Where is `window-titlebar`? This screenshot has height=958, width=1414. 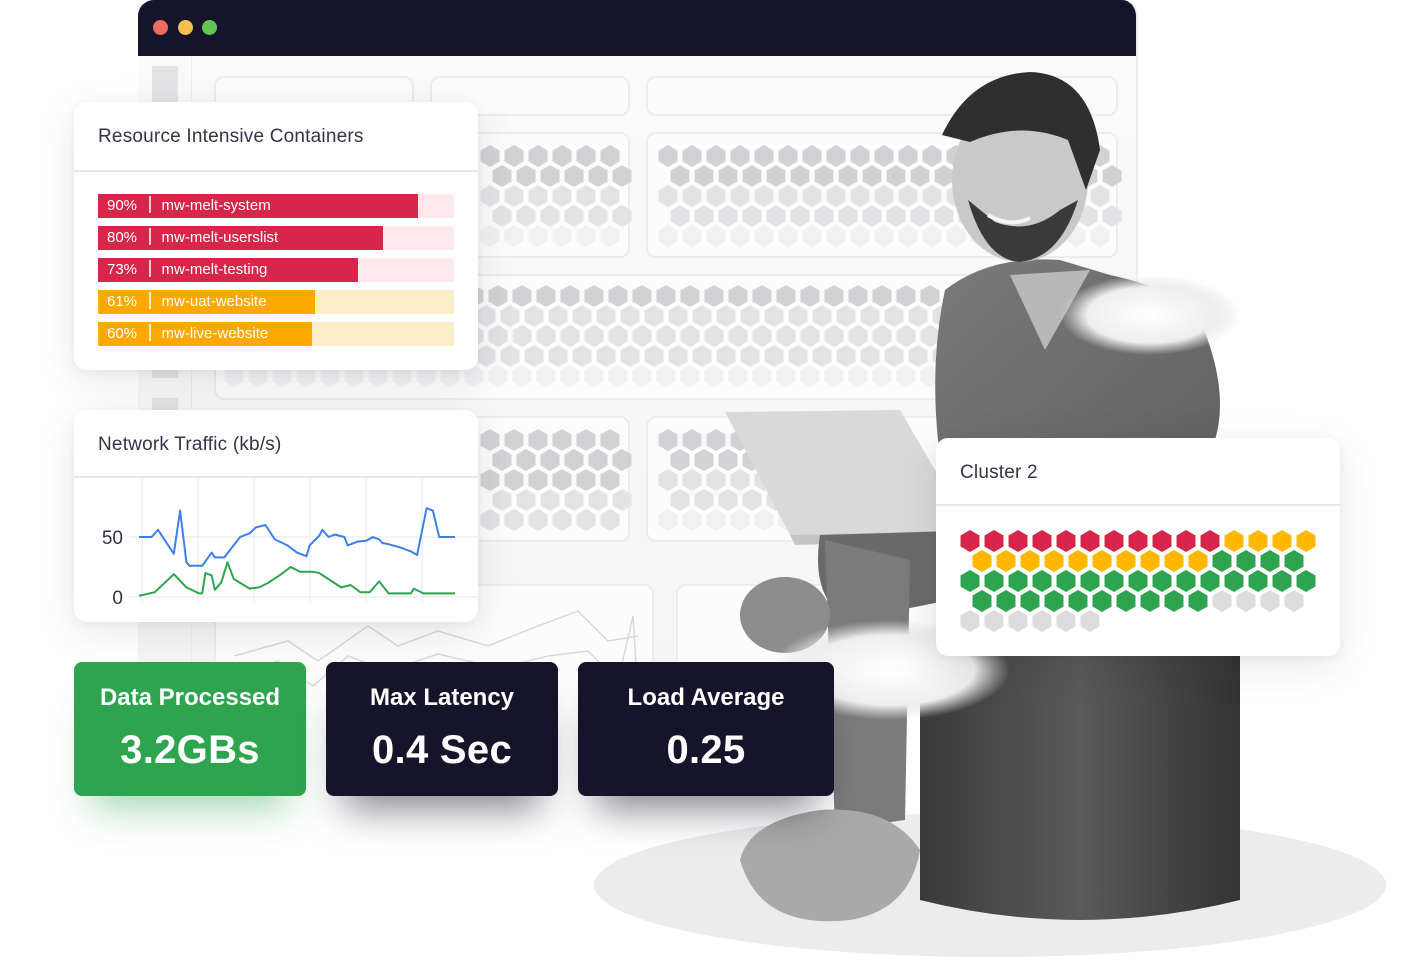 window-titlebar is located at coordinates (637, 28).